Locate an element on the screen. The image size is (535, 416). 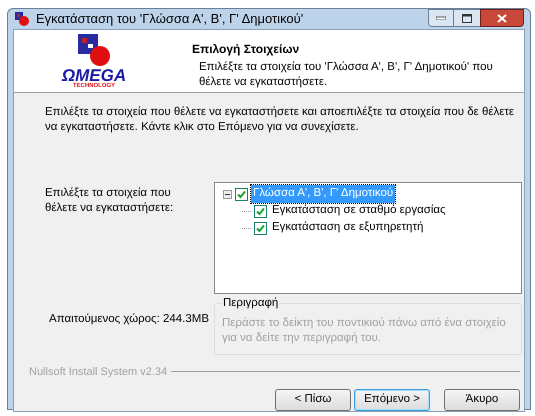
header-title: Επιλογή Στοιχείων is located at coordinates (246, 49).